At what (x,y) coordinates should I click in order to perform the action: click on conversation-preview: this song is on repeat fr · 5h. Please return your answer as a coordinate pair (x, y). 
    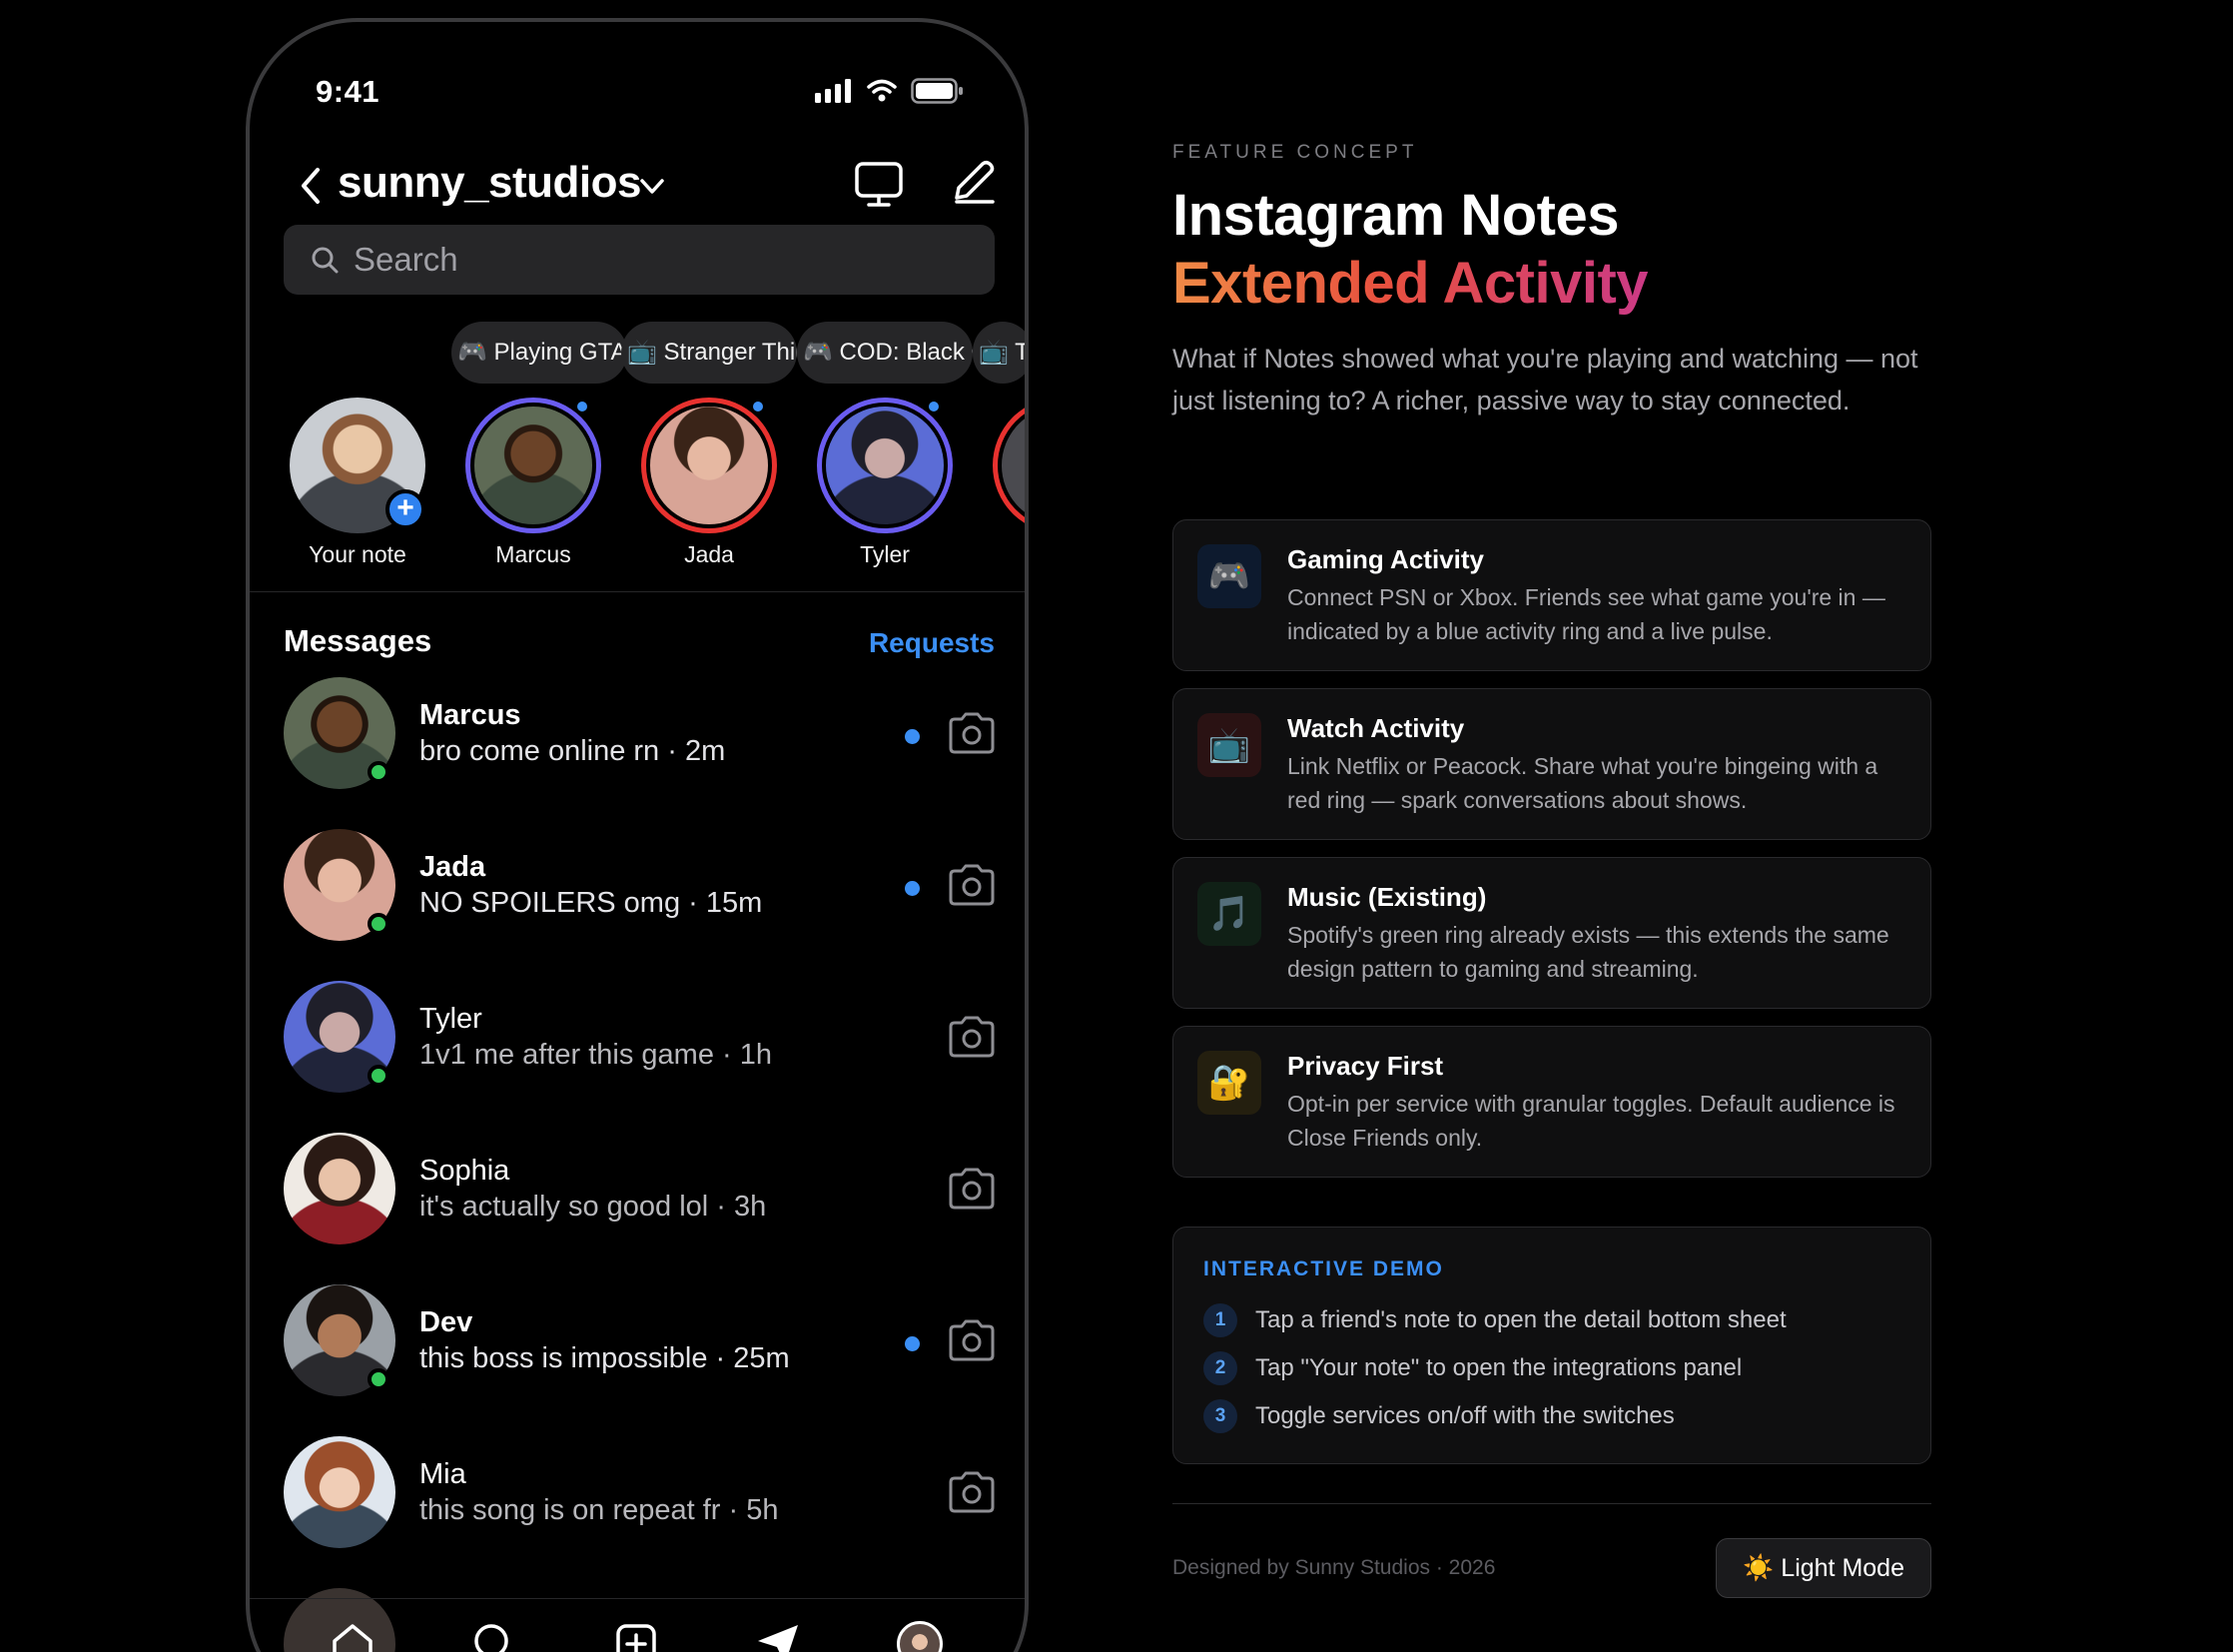
    Looking at the image, I should click on (599, 1510).